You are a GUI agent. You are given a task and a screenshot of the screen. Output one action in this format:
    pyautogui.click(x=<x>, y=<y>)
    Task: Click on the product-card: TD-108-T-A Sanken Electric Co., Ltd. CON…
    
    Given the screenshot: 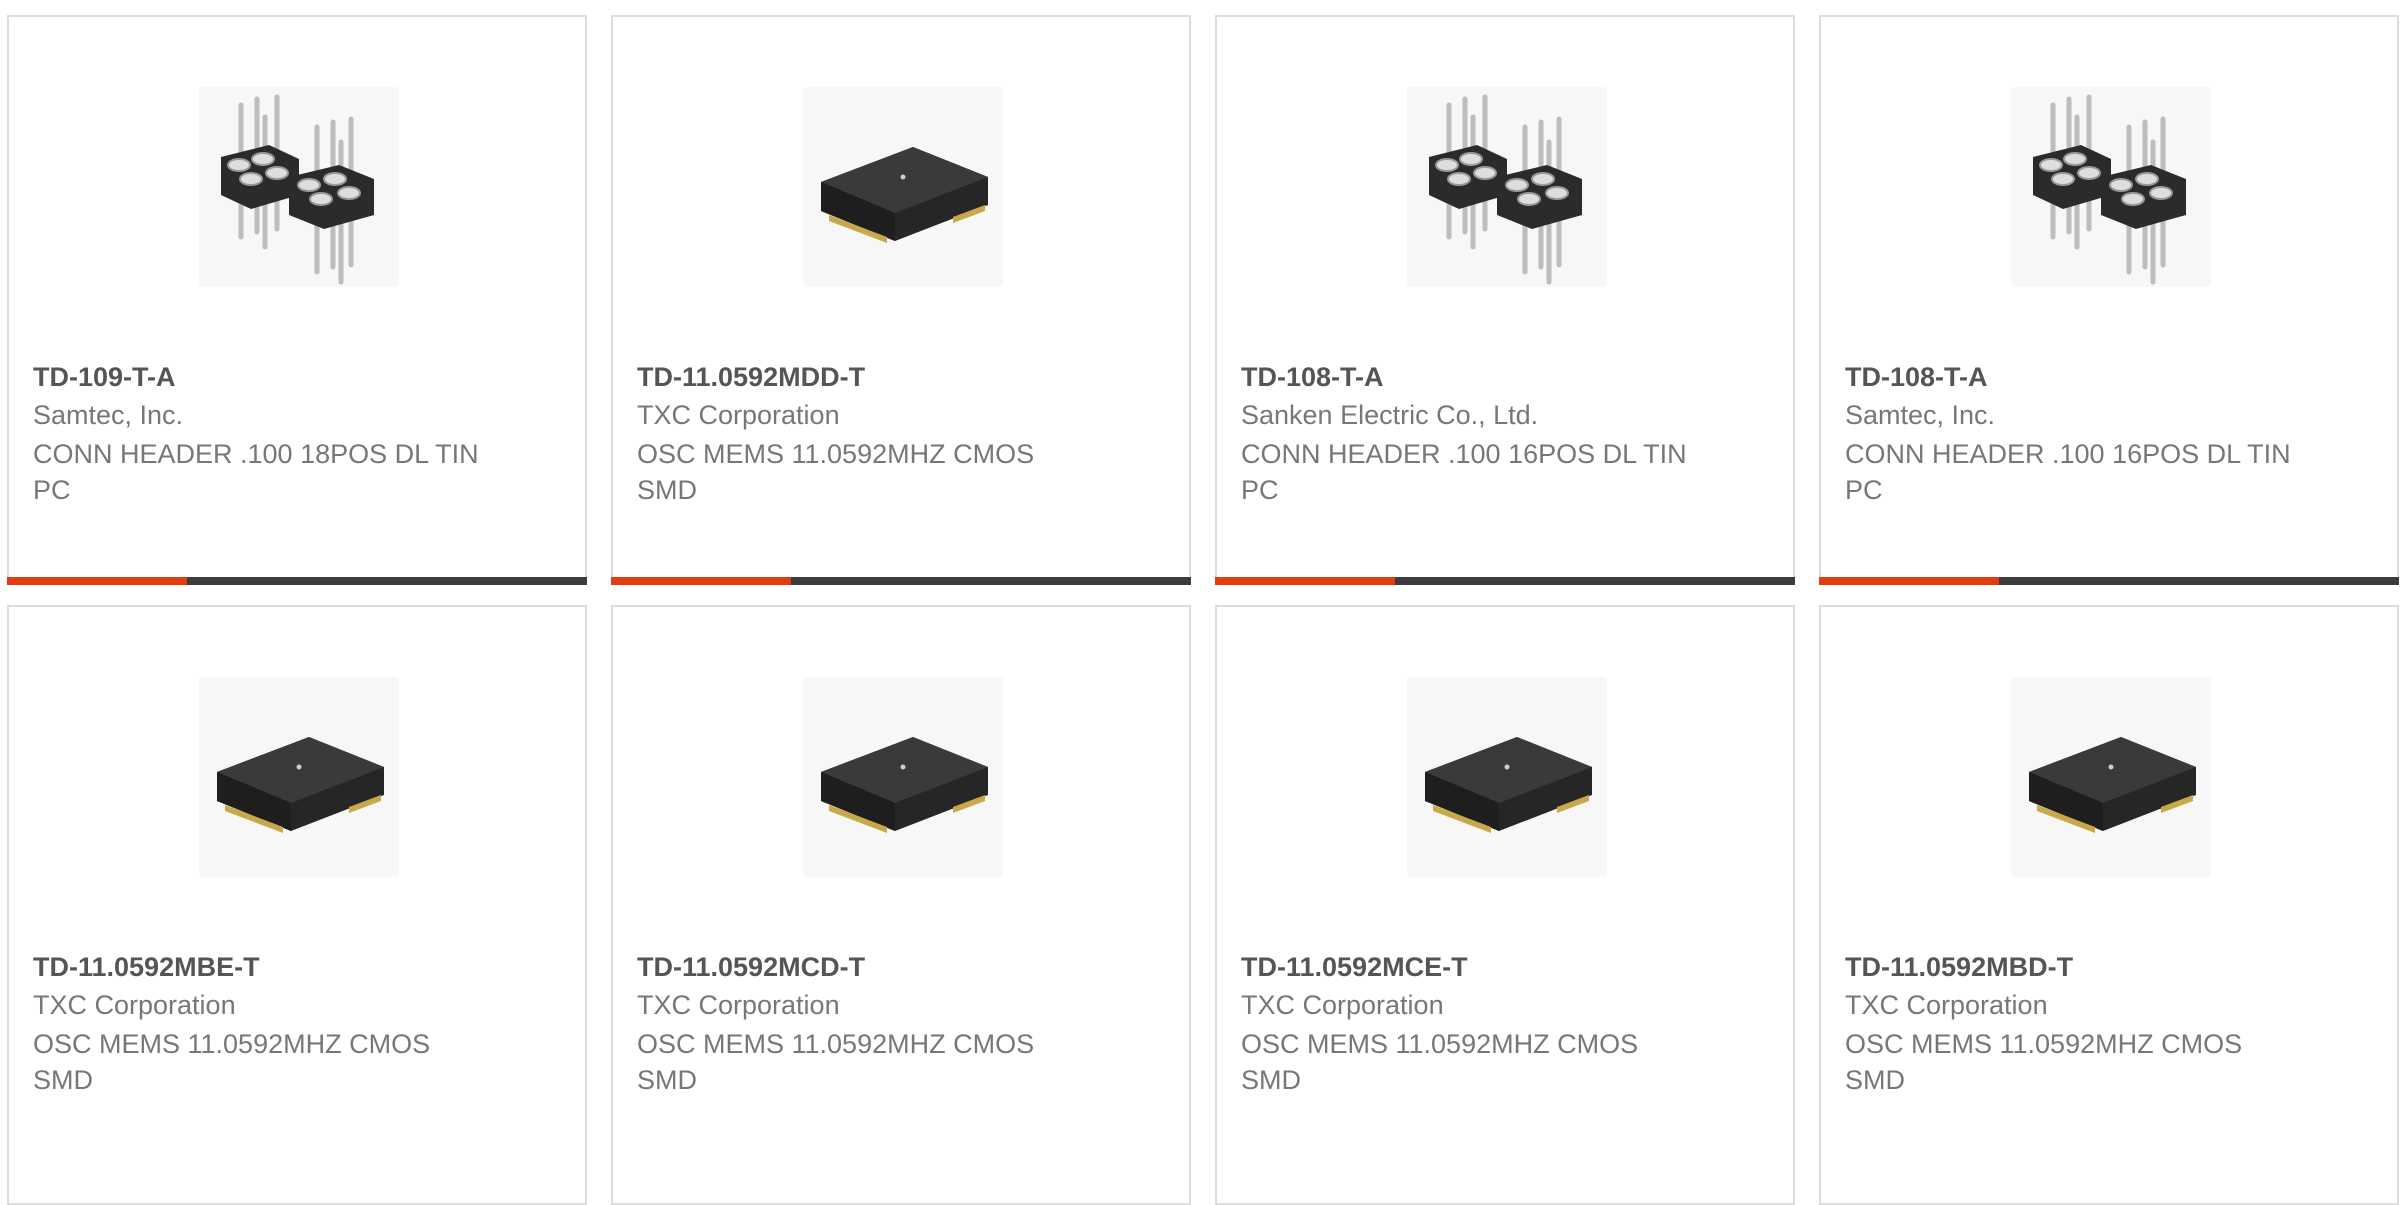 What is the action you would take?
    pyautogui.click(x=1505, y=300)
    